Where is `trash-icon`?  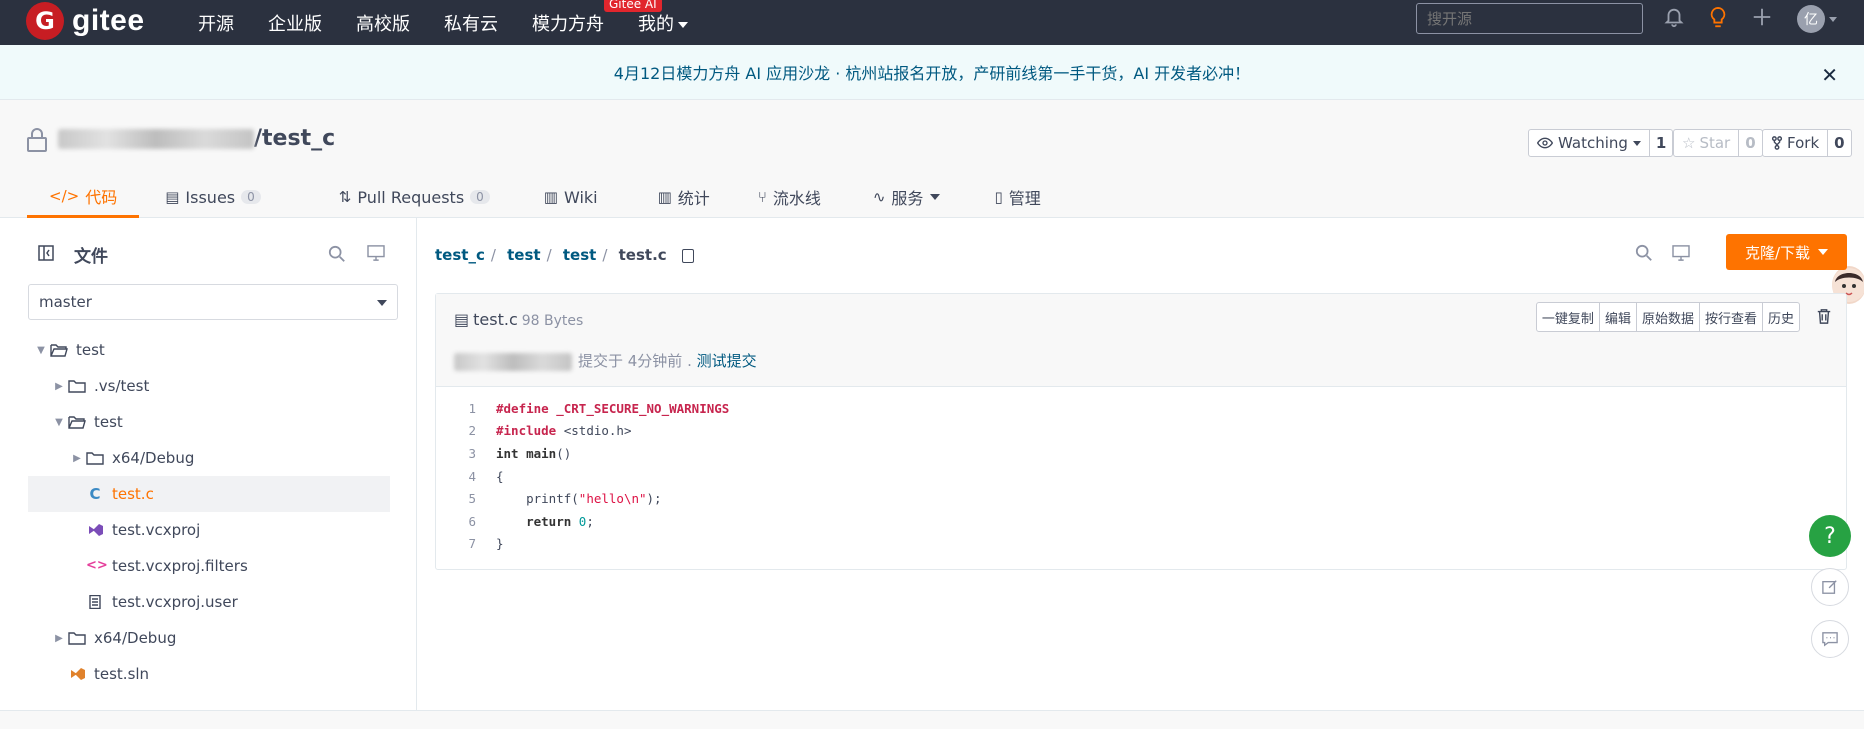 trash-icon is located at coordinates (1824, 316).